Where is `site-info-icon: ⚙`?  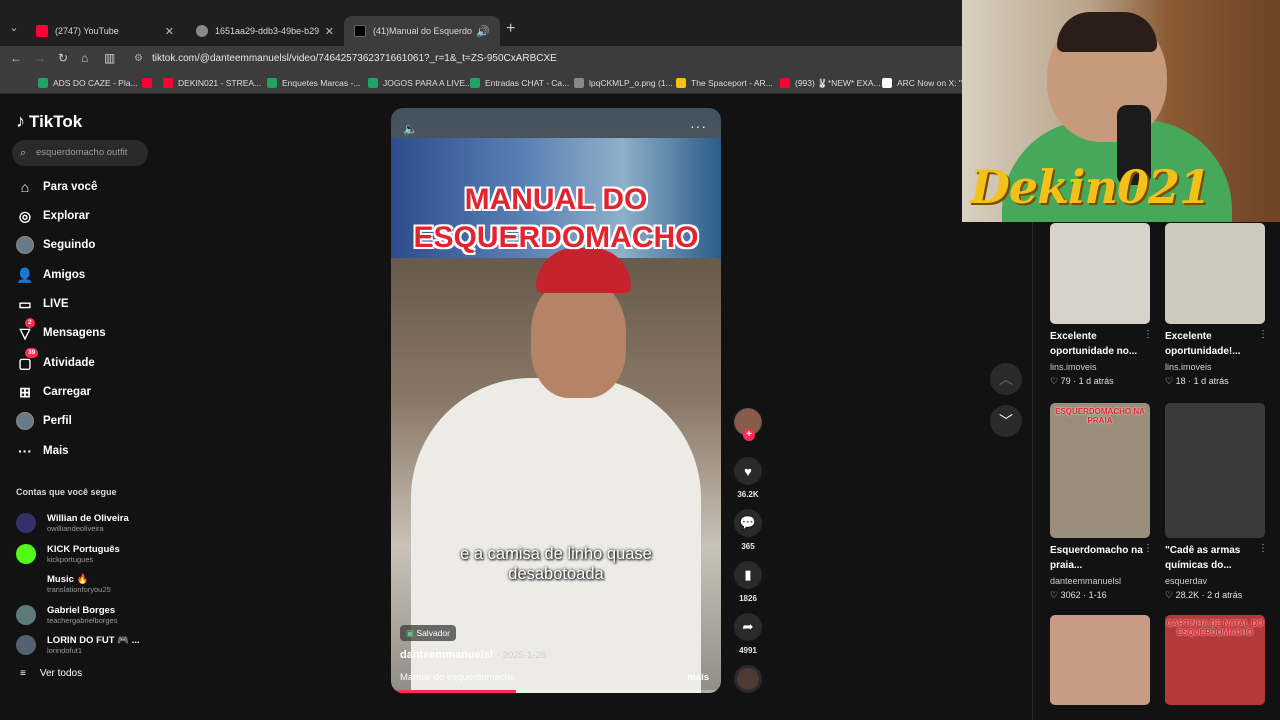
site-info-icon: ⚙ is located at coordinates (138, 59).